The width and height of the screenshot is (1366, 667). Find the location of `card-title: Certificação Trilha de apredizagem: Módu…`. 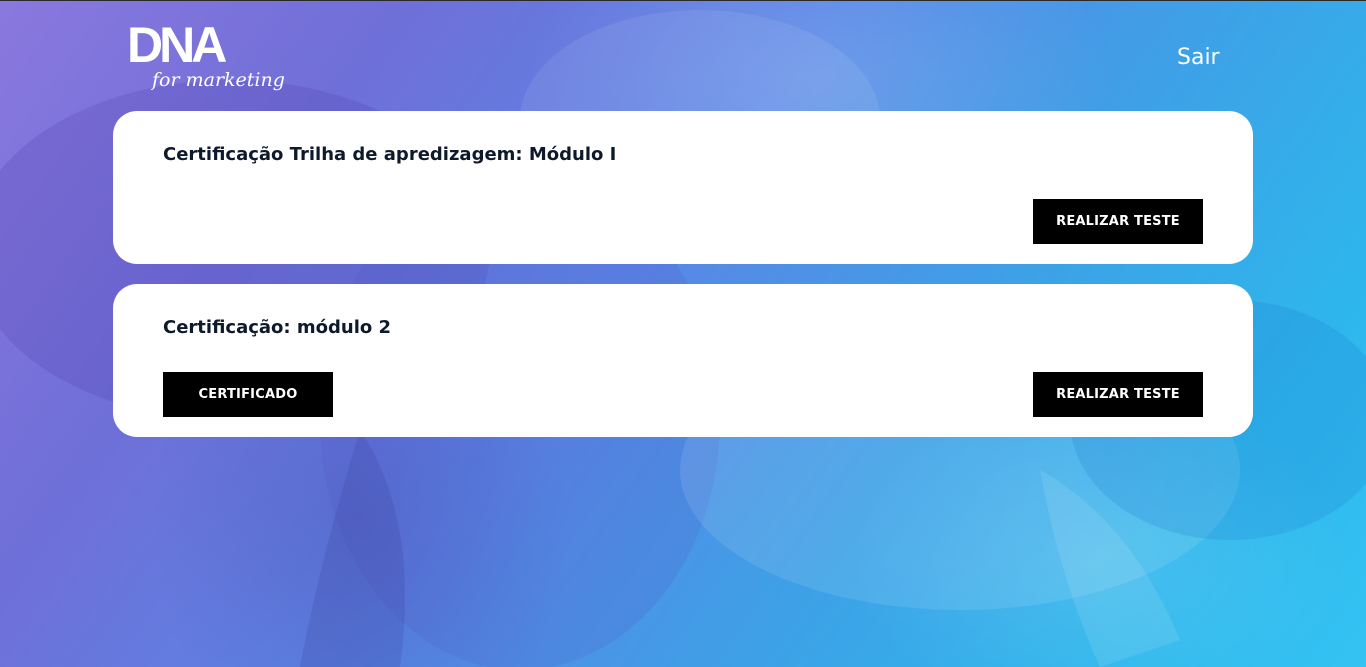

card-title: Certificação Trilha de apredizagem: Módu… is located at coordinates (390, 154).